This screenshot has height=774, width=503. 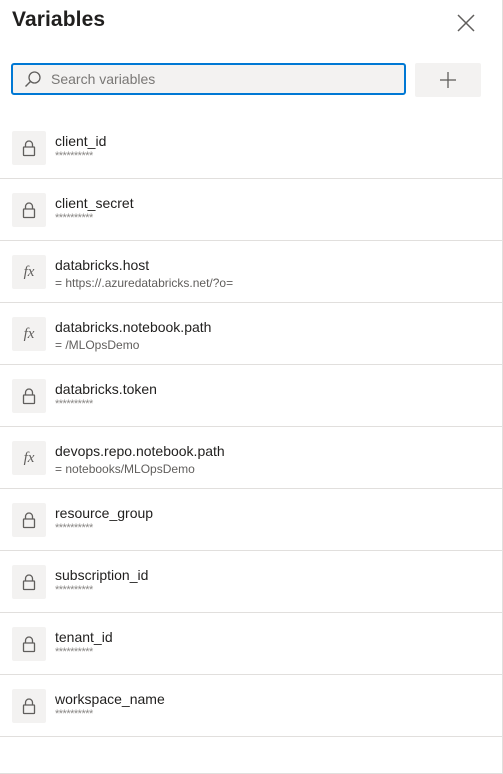 I want to click on variable-name: databricks.host, so click(x=102, y=265).